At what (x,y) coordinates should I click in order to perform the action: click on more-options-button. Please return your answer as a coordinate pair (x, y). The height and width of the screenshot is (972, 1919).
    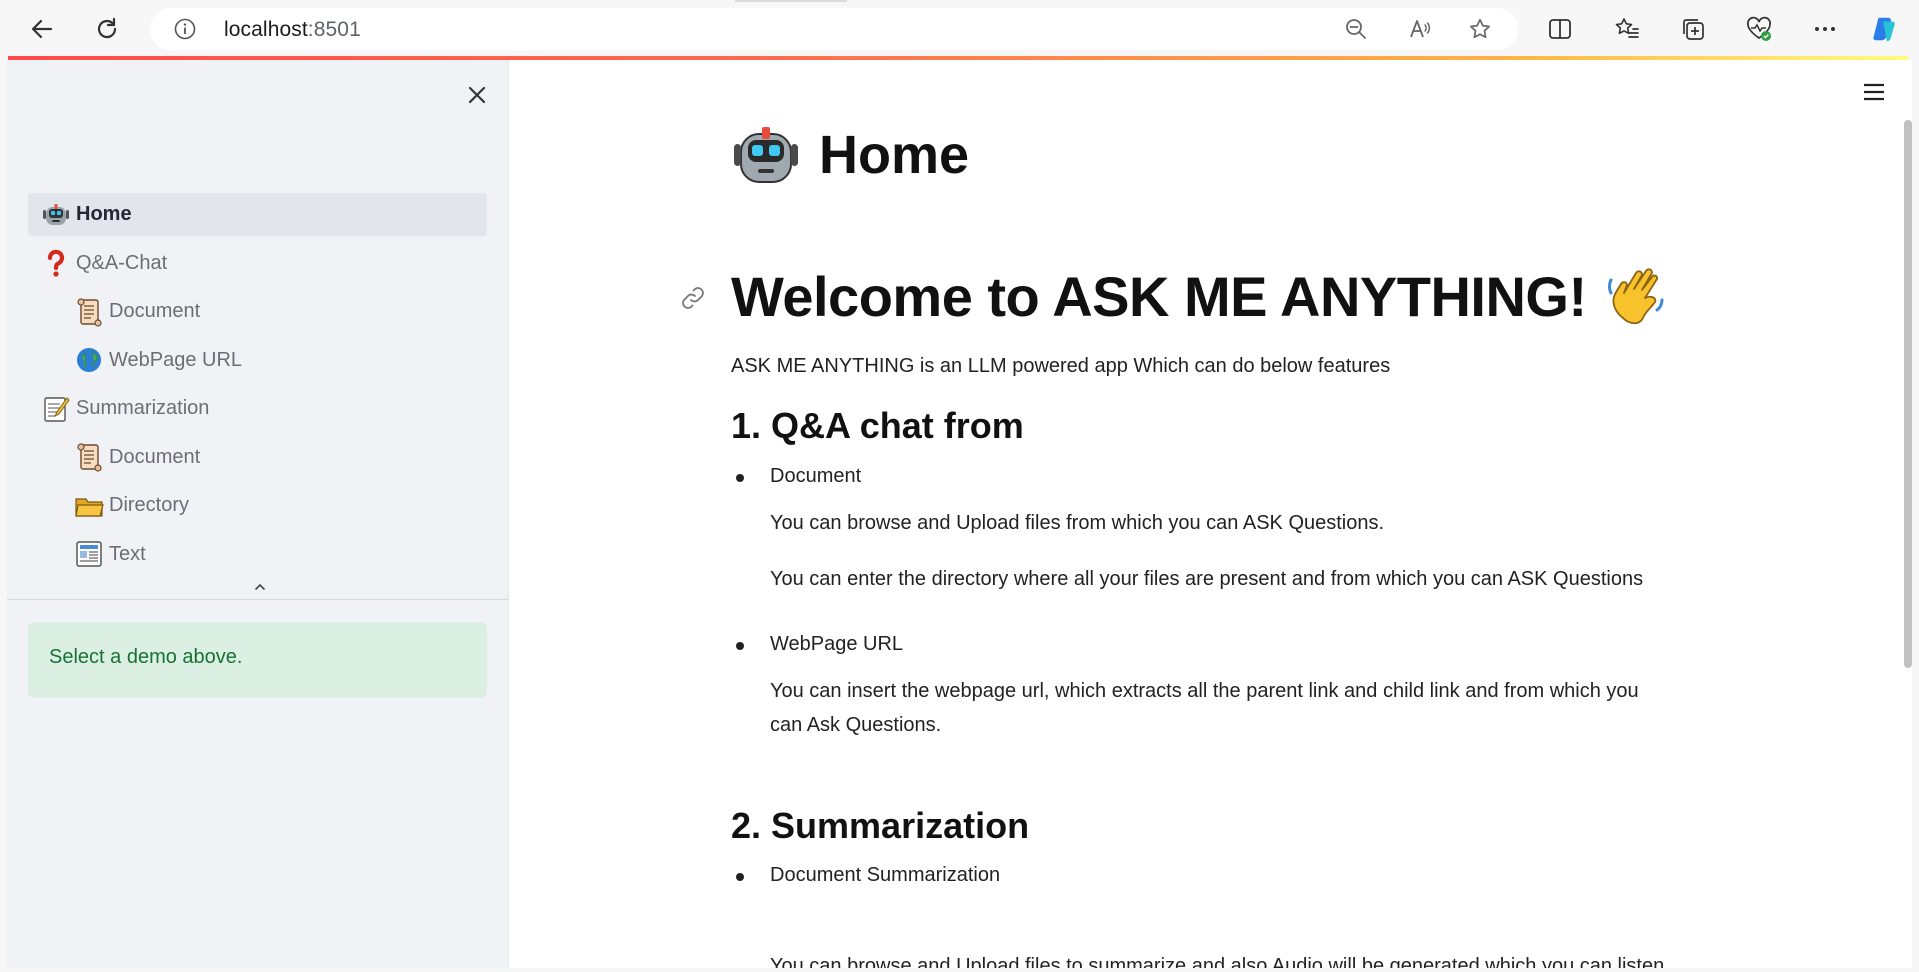
    Looking at the image, I should click on (1825, 29).